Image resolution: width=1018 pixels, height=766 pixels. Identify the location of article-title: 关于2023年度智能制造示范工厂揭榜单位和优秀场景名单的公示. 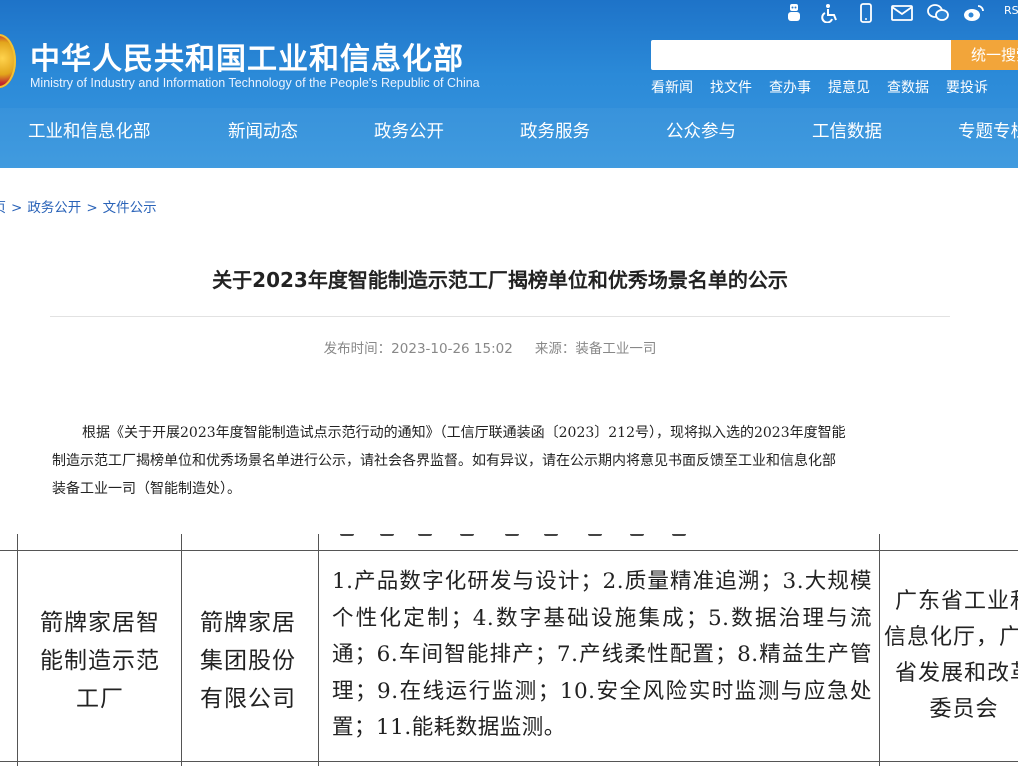
(500, 280).